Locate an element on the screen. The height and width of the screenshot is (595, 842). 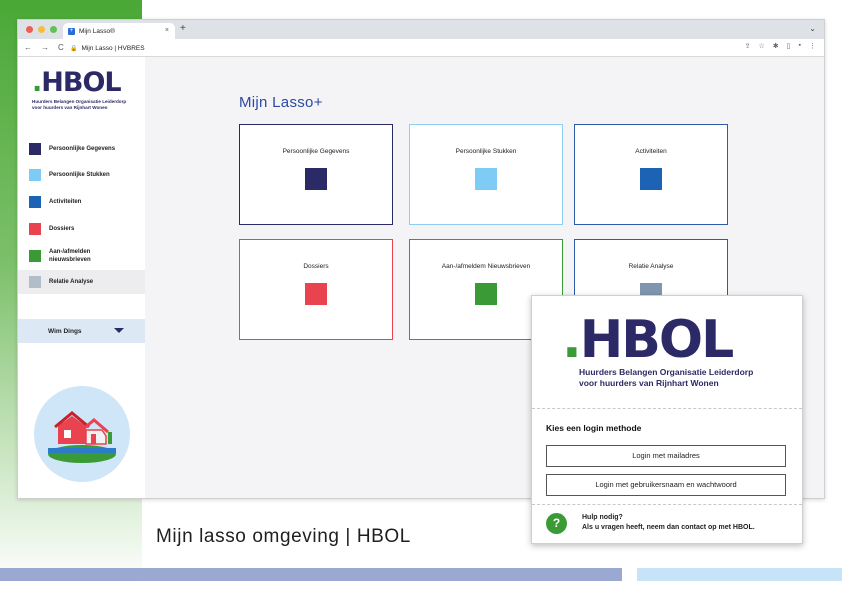
sidebar-item-persoonlijke-stukken: Persoonlijke Stukken is located at coordinates (81, 175).